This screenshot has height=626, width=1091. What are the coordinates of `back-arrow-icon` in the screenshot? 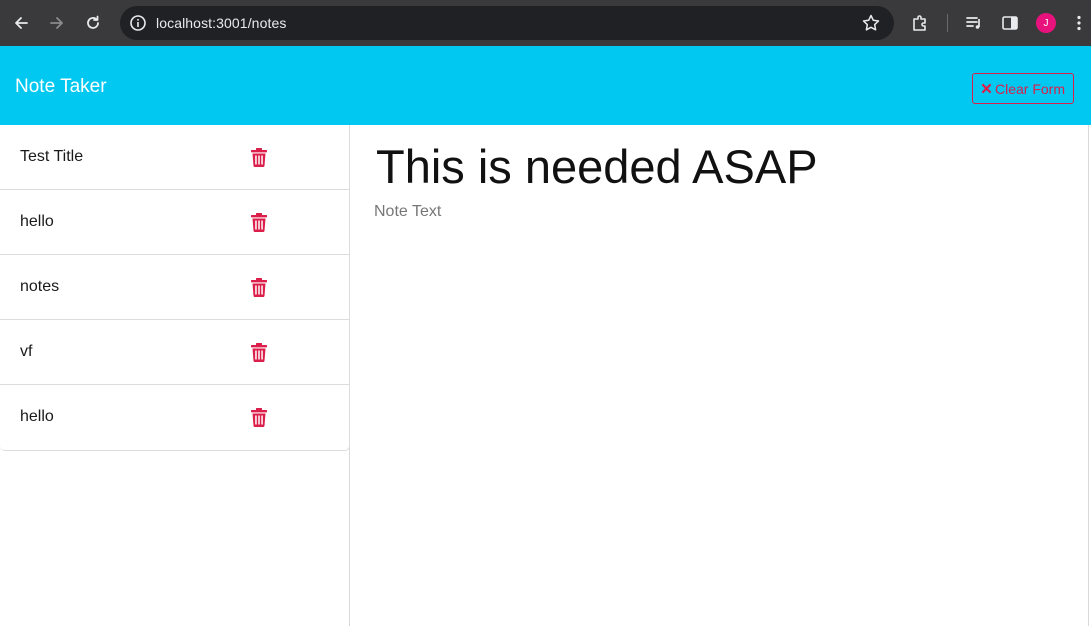 It's located at (21, 23).